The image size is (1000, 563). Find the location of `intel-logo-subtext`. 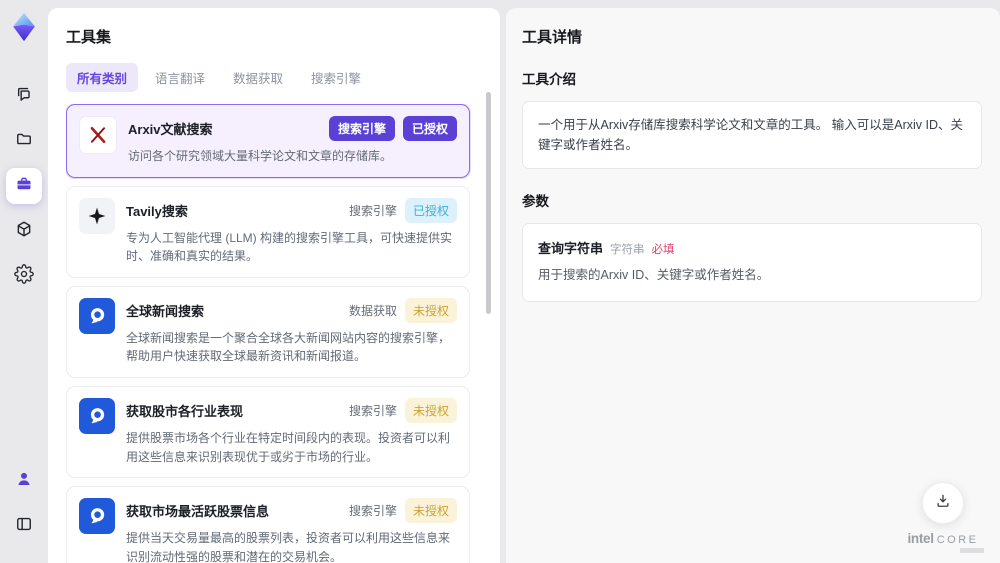

intel-logo-subtext is located at coordinates (972, 550).